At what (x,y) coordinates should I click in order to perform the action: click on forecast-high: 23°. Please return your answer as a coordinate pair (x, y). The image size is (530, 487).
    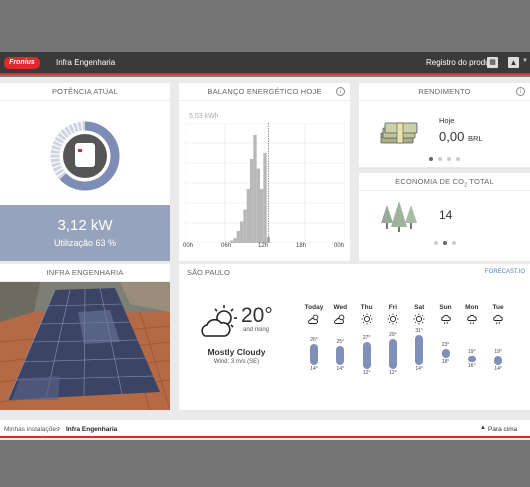
    Looking at the image, I should click on (445, 345).